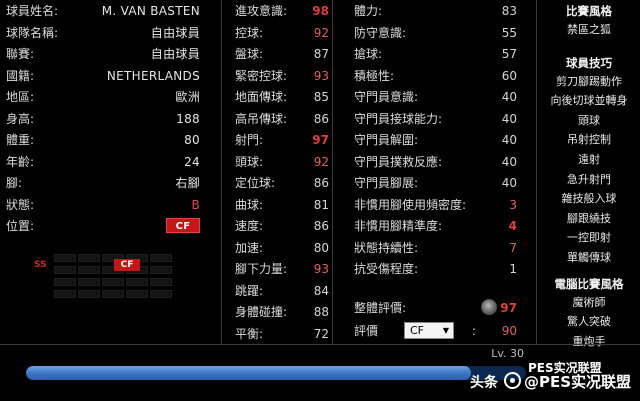 This screenshot has height=401, width=640. Describe the element at coordinates (20, 204) in the screenshot. I see `info-label: 狀態:` at that location.